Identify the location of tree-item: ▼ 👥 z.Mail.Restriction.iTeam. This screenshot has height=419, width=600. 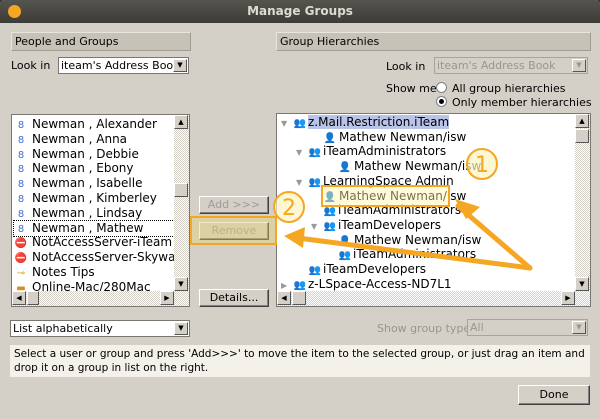
(365, 123).